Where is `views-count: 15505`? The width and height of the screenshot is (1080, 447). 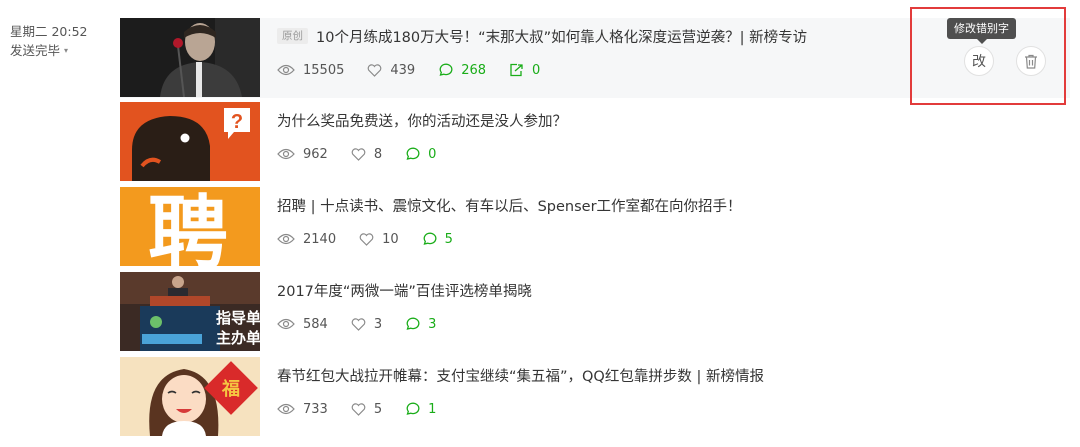
views-count: 15505 is located at coordinates (324, 70).